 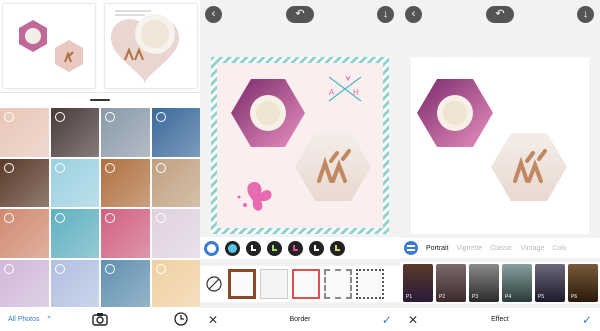 I want to click on tool-title: Effect, so click(x=500, y=319).